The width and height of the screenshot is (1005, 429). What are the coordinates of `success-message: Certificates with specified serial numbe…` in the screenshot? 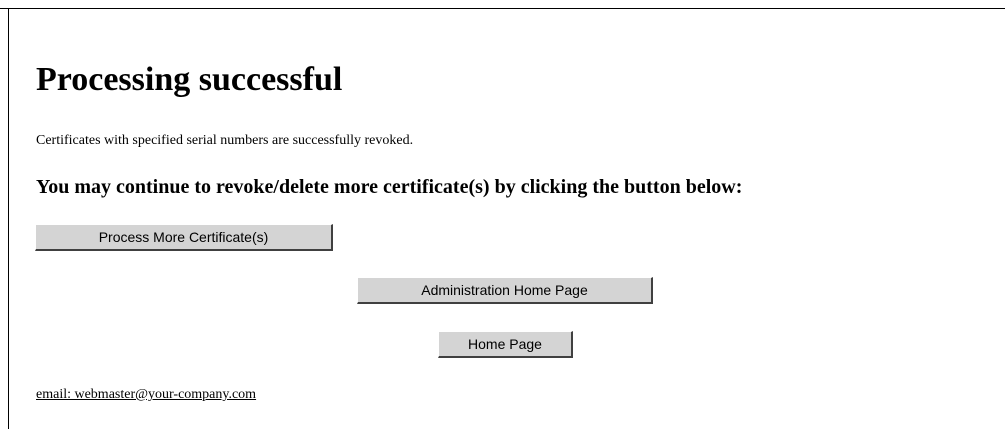 It's located at (225, 140).